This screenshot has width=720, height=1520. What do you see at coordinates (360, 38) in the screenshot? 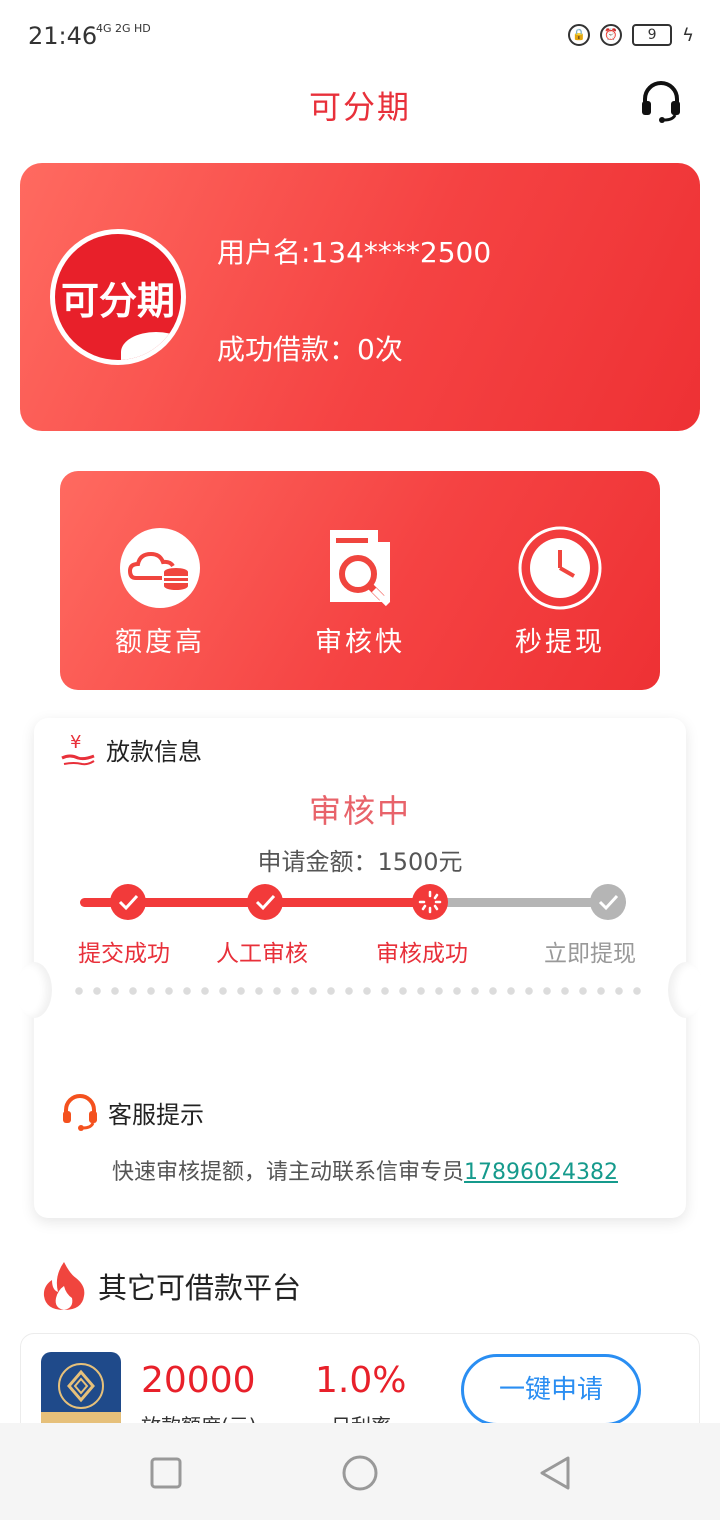
I see `status-bar: 21:46 4G 2G HD 🔒 ⏰ 9 ϟ` at bounding box center [360, 38].